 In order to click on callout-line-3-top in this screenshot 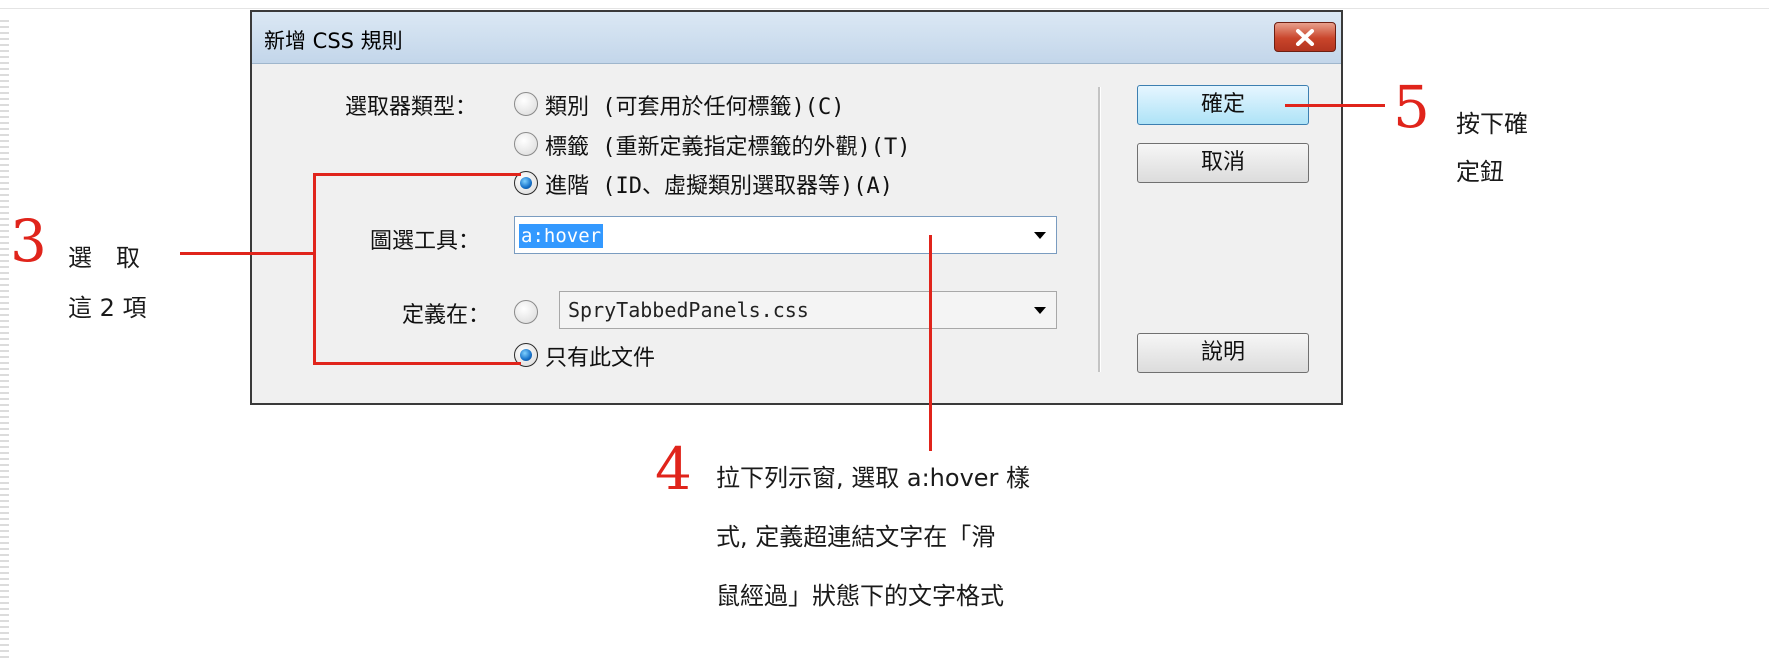, I will do `click(417, 174)`.